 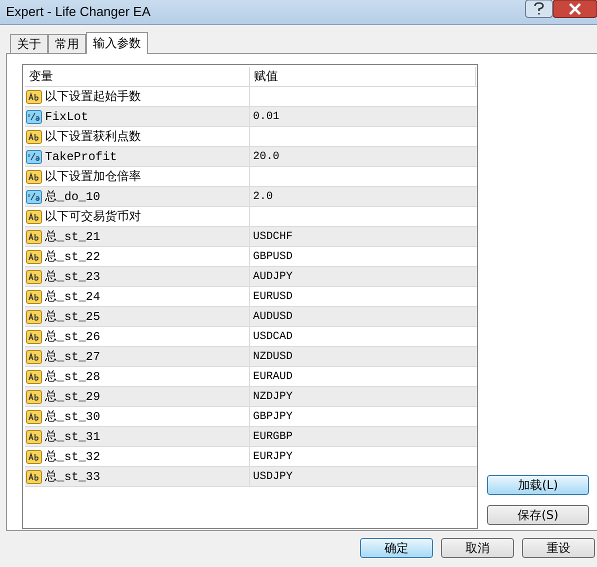 What do you see at coordinates (363, 256) in the screenshot?
I see `table-cell: GBPUSD` at bounding box center [363, 256].